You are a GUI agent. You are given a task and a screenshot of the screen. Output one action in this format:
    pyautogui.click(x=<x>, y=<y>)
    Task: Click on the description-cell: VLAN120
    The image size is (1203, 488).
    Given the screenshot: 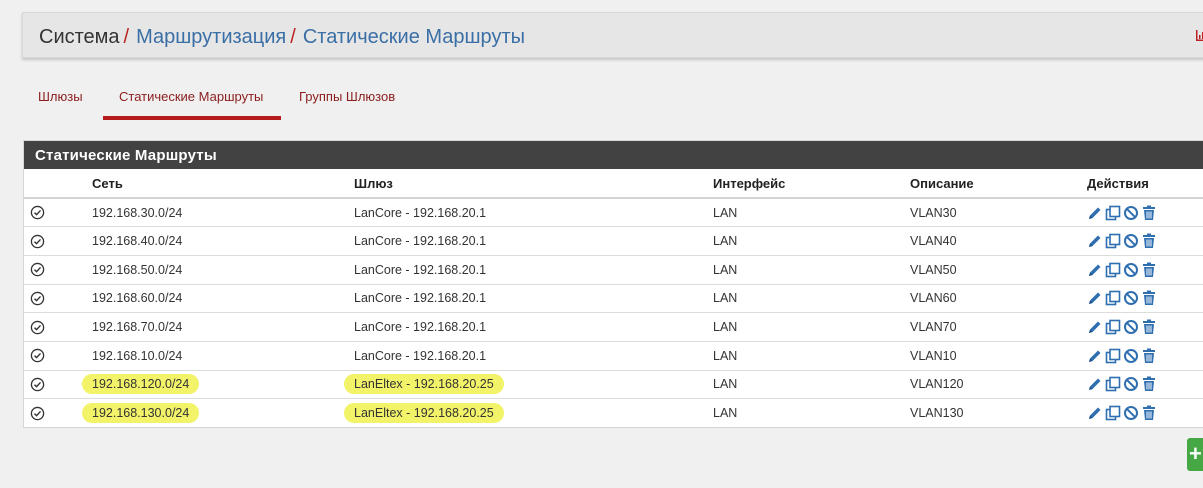 What is the action you would take?
    pyautogui.click(x=998, y=384)
    